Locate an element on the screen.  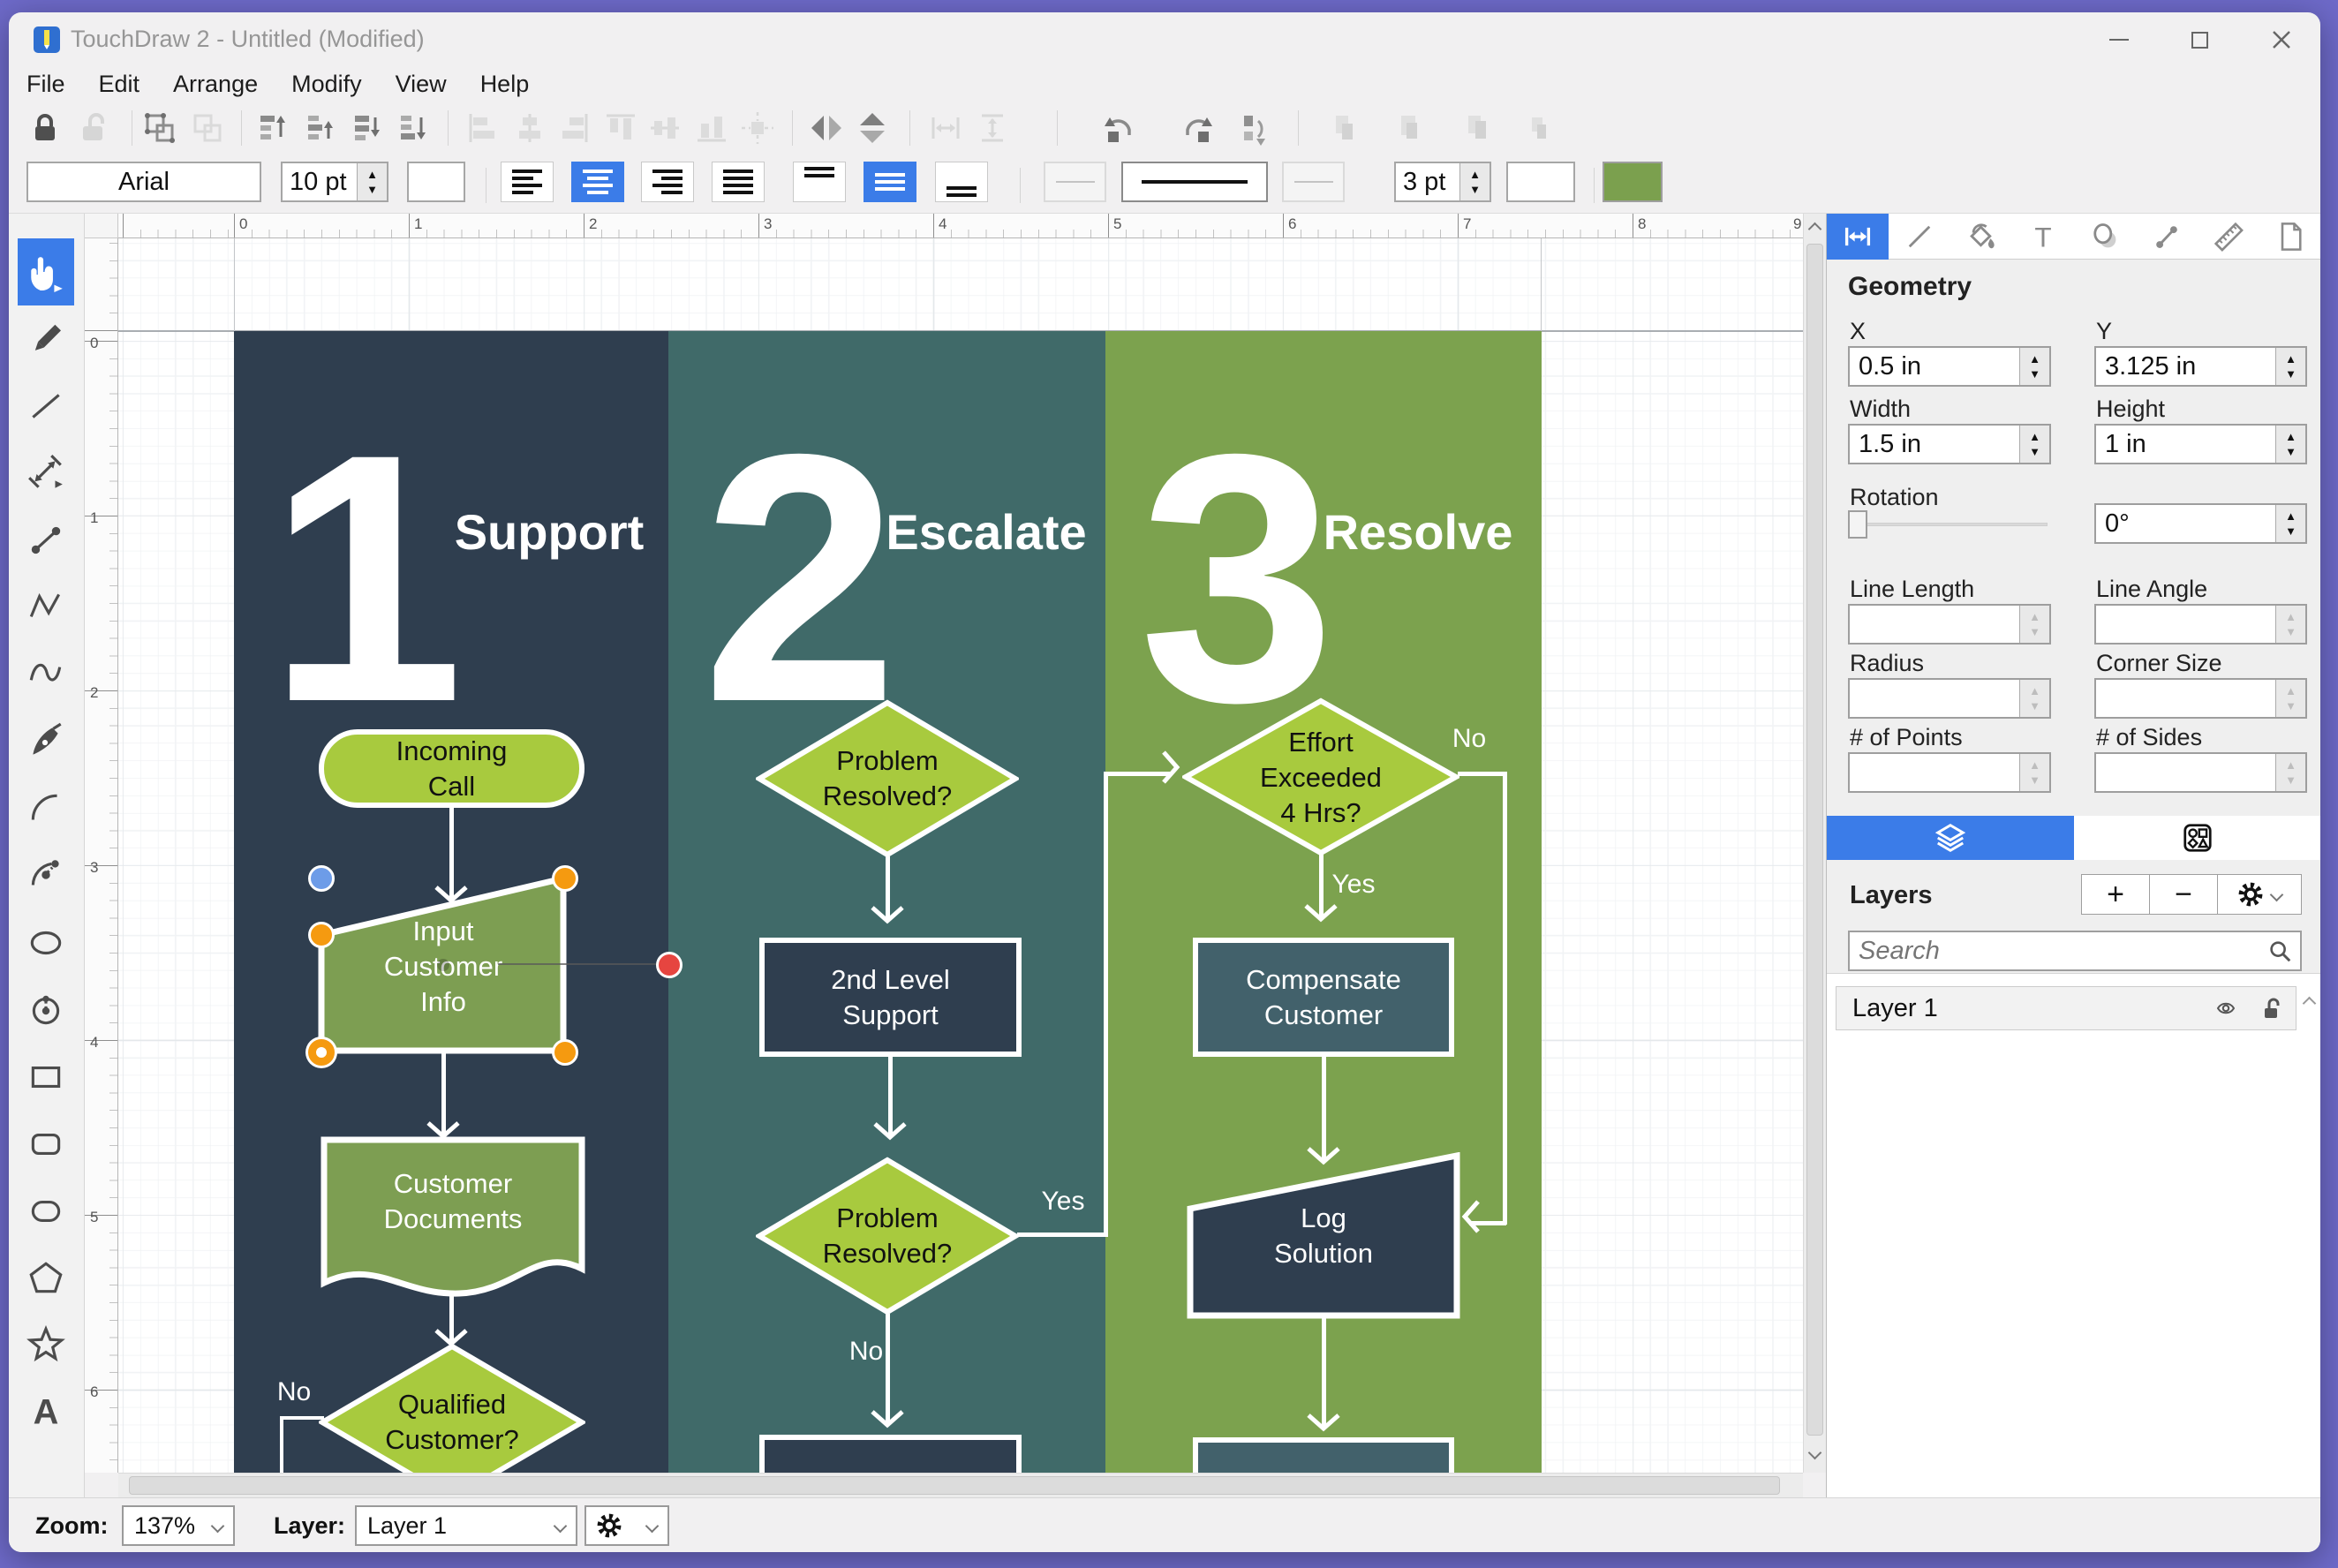
layer-combo: Layer 1 is located at coordinates (466, 1525).